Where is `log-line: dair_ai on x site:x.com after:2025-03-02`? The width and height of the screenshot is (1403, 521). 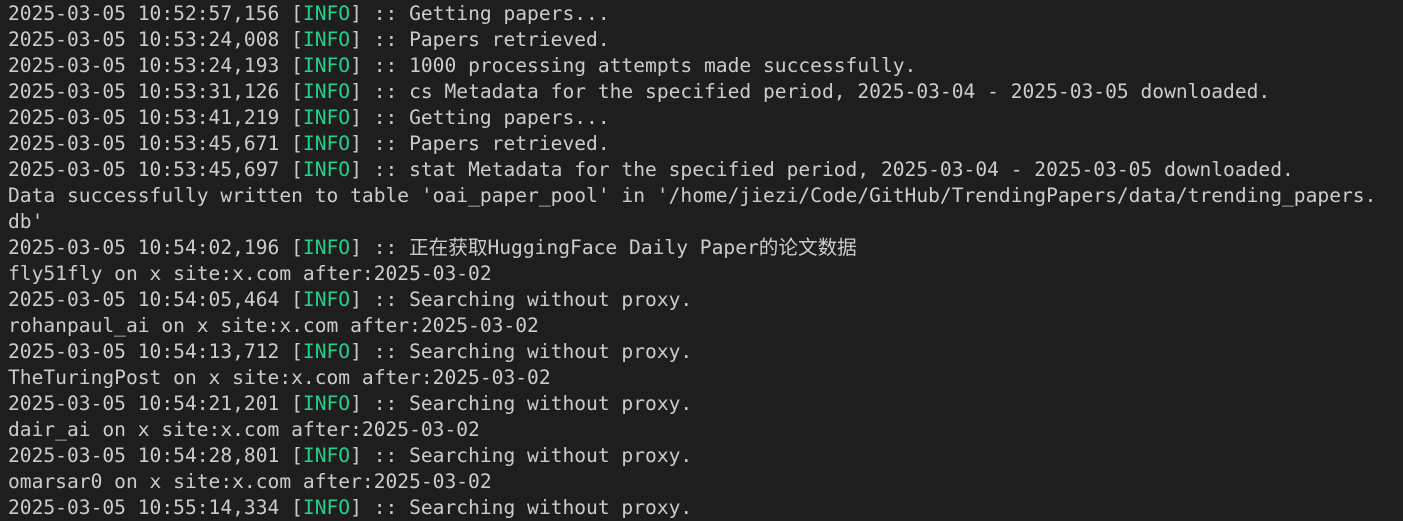
log-line: dair_ai on x site:x.com after:2025-03-02 is located at coordinates (705, 430).